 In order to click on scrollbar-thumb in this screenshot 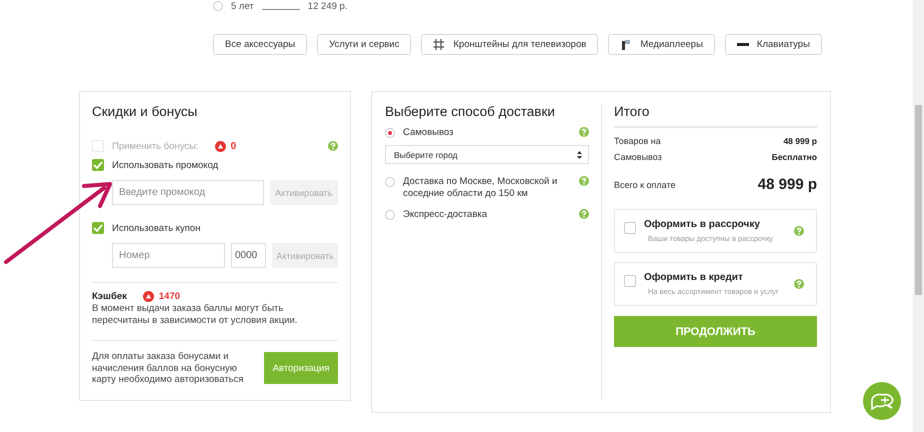, I will do `click(918, 200)`.